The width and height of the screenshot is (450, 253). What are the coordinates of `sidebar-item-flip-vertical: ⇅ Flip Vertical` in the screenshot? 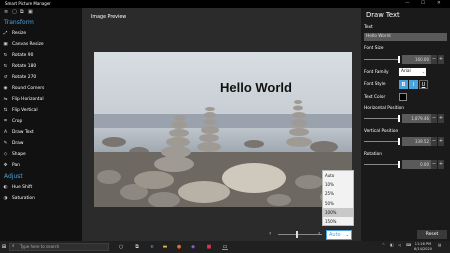 It's located at (41, 110).